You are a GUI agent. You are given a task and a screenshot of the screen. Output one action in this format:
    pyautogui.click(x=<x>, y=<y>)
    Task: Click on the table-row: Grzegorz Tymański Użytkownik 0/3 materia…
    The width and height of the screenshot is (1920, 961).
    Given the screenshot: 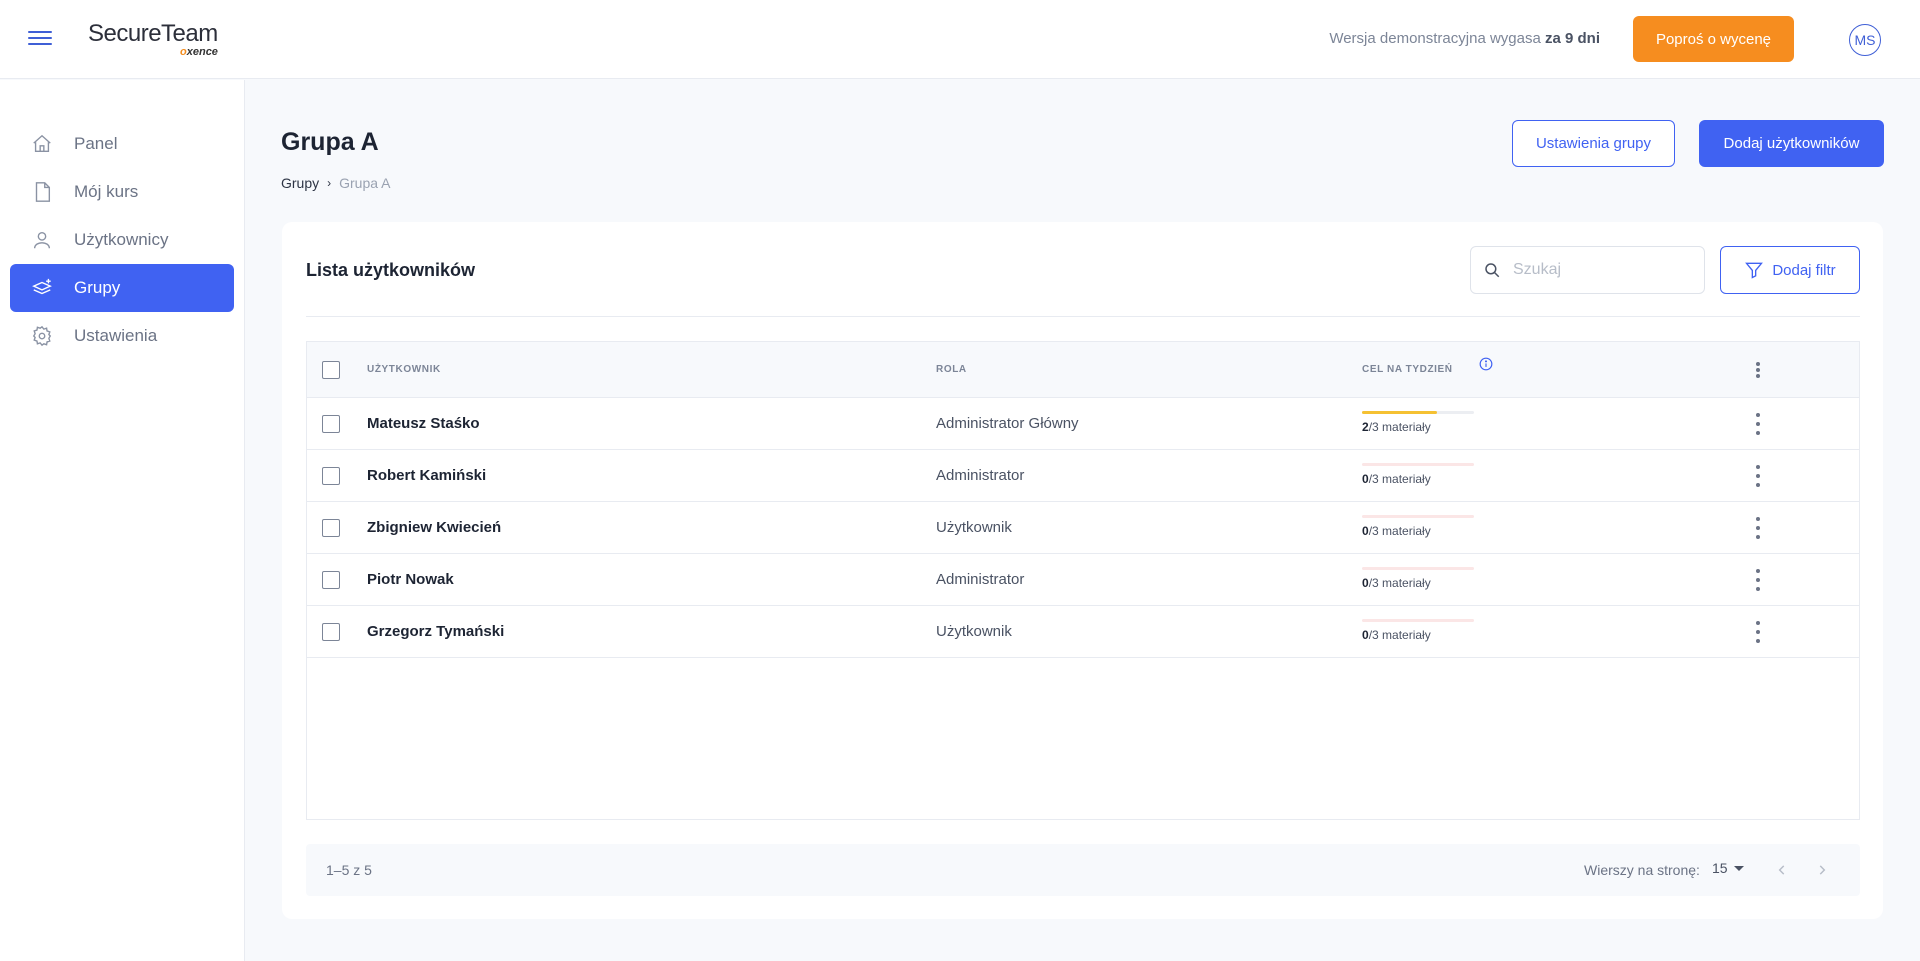 What is the action you would take?
    pyautogui.click(x=1083, y=632)
    